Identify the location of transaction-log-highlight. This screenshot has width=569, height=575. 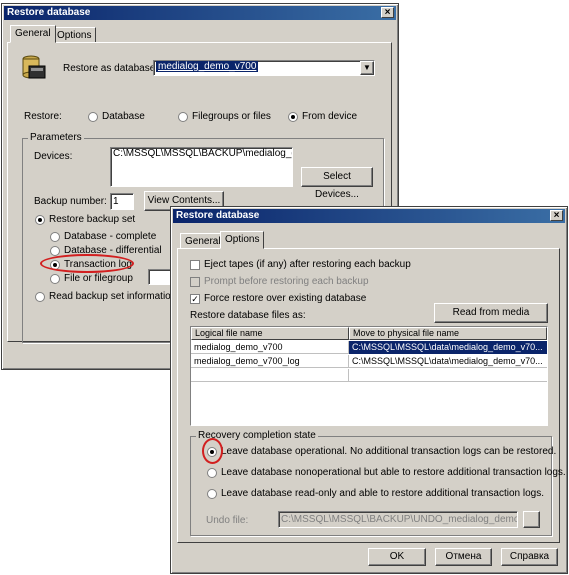
(87, 263).